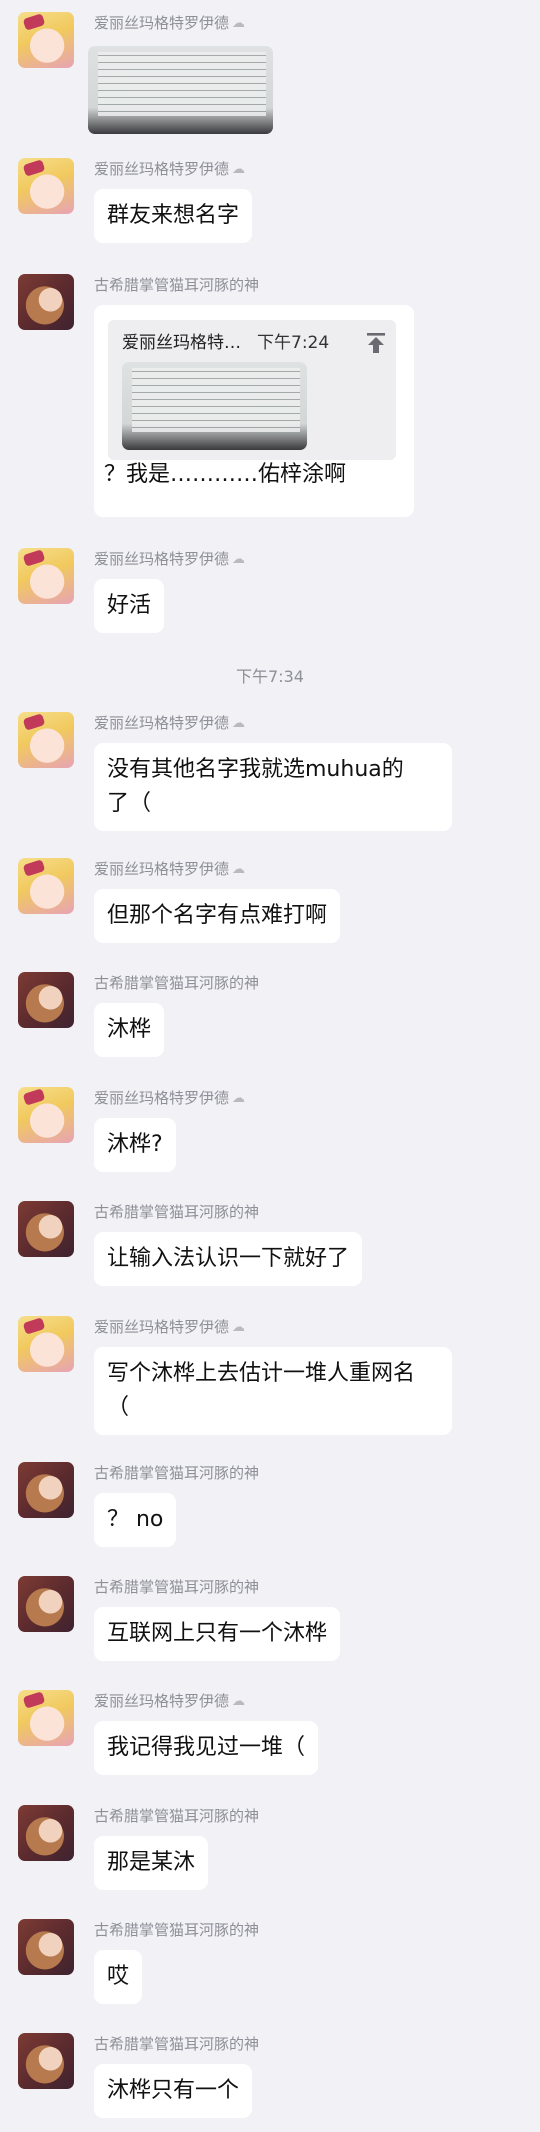 Image resolution: width=540 pixels, height=2132 pixels. Describe the element at coordinates (135, 1520) in the screenshot. I see `message-bubble: ？ no` at that location.